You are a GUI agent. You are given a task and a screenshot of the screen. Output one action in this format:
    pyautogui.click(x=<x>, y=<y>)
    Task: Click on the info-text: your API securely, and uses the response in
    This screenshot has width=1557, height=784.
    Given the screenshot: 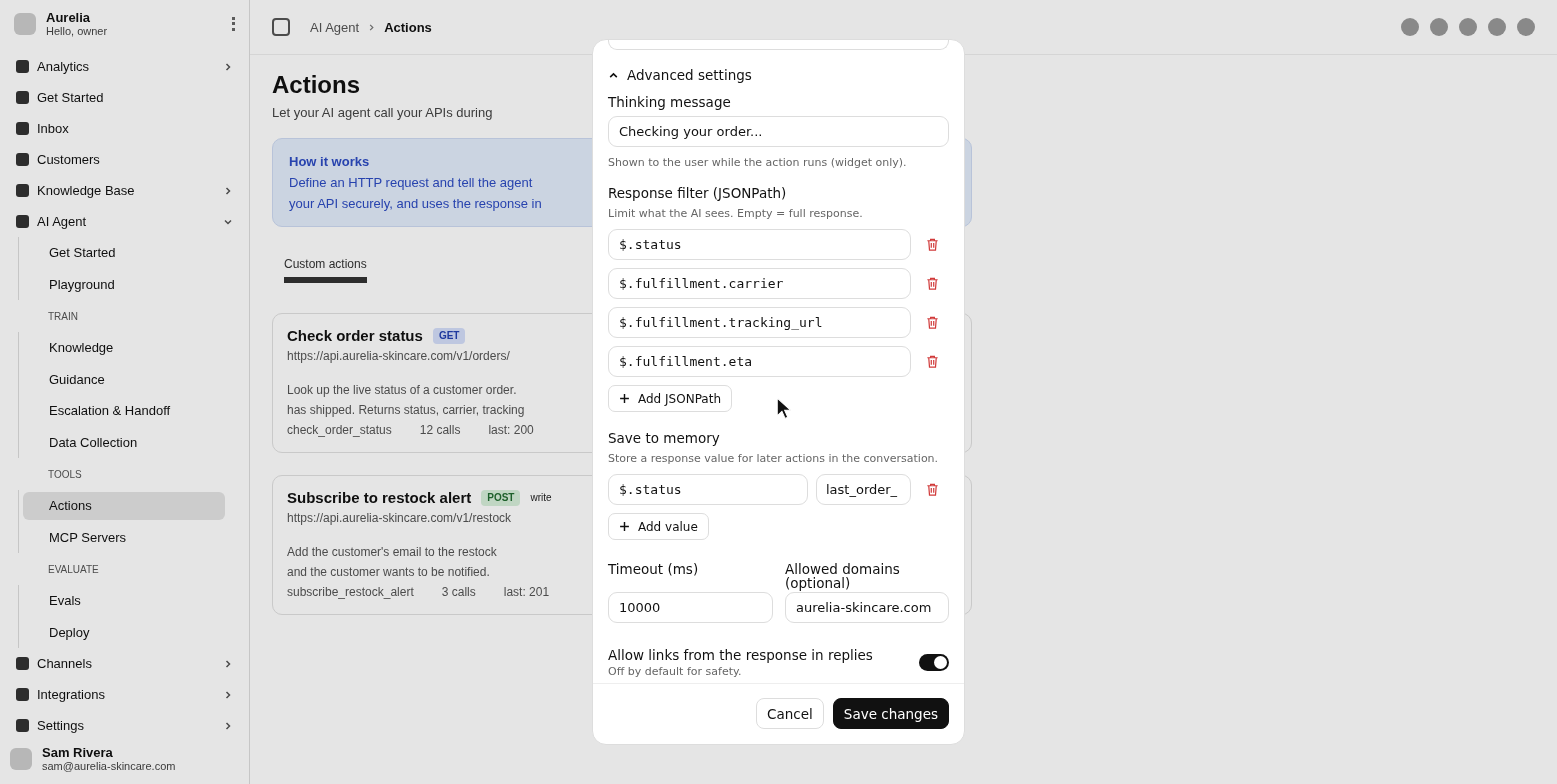 What is the action you would take?
    pyautogui.click(x=415, y=204)
    